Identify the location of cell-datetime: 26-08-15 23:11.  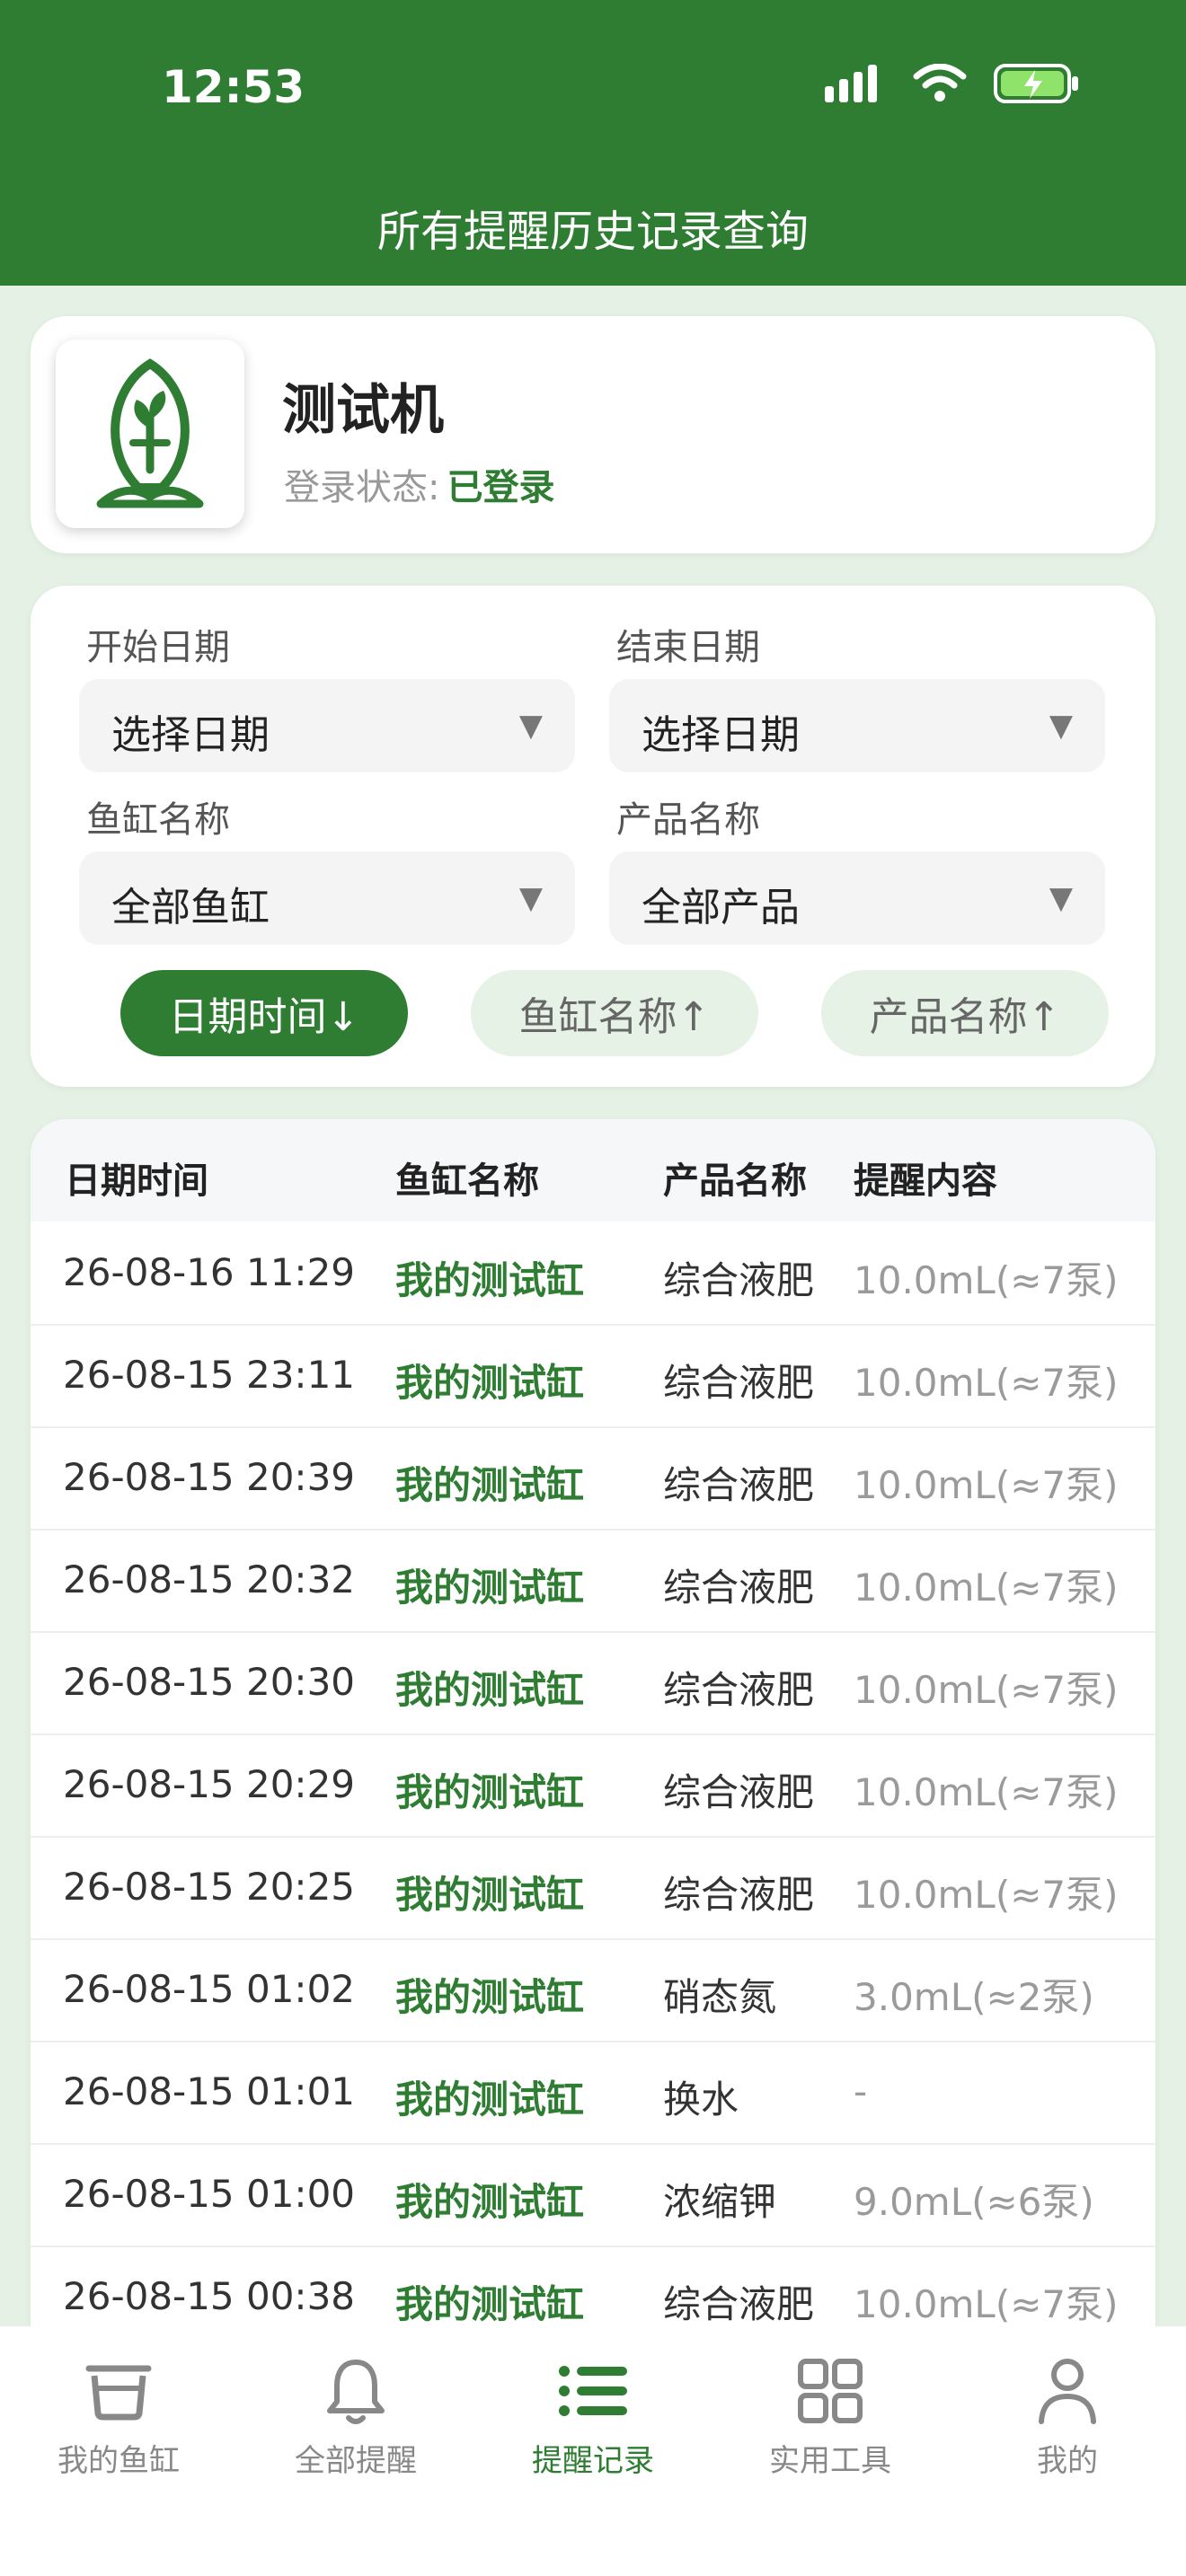
(209, 1375).